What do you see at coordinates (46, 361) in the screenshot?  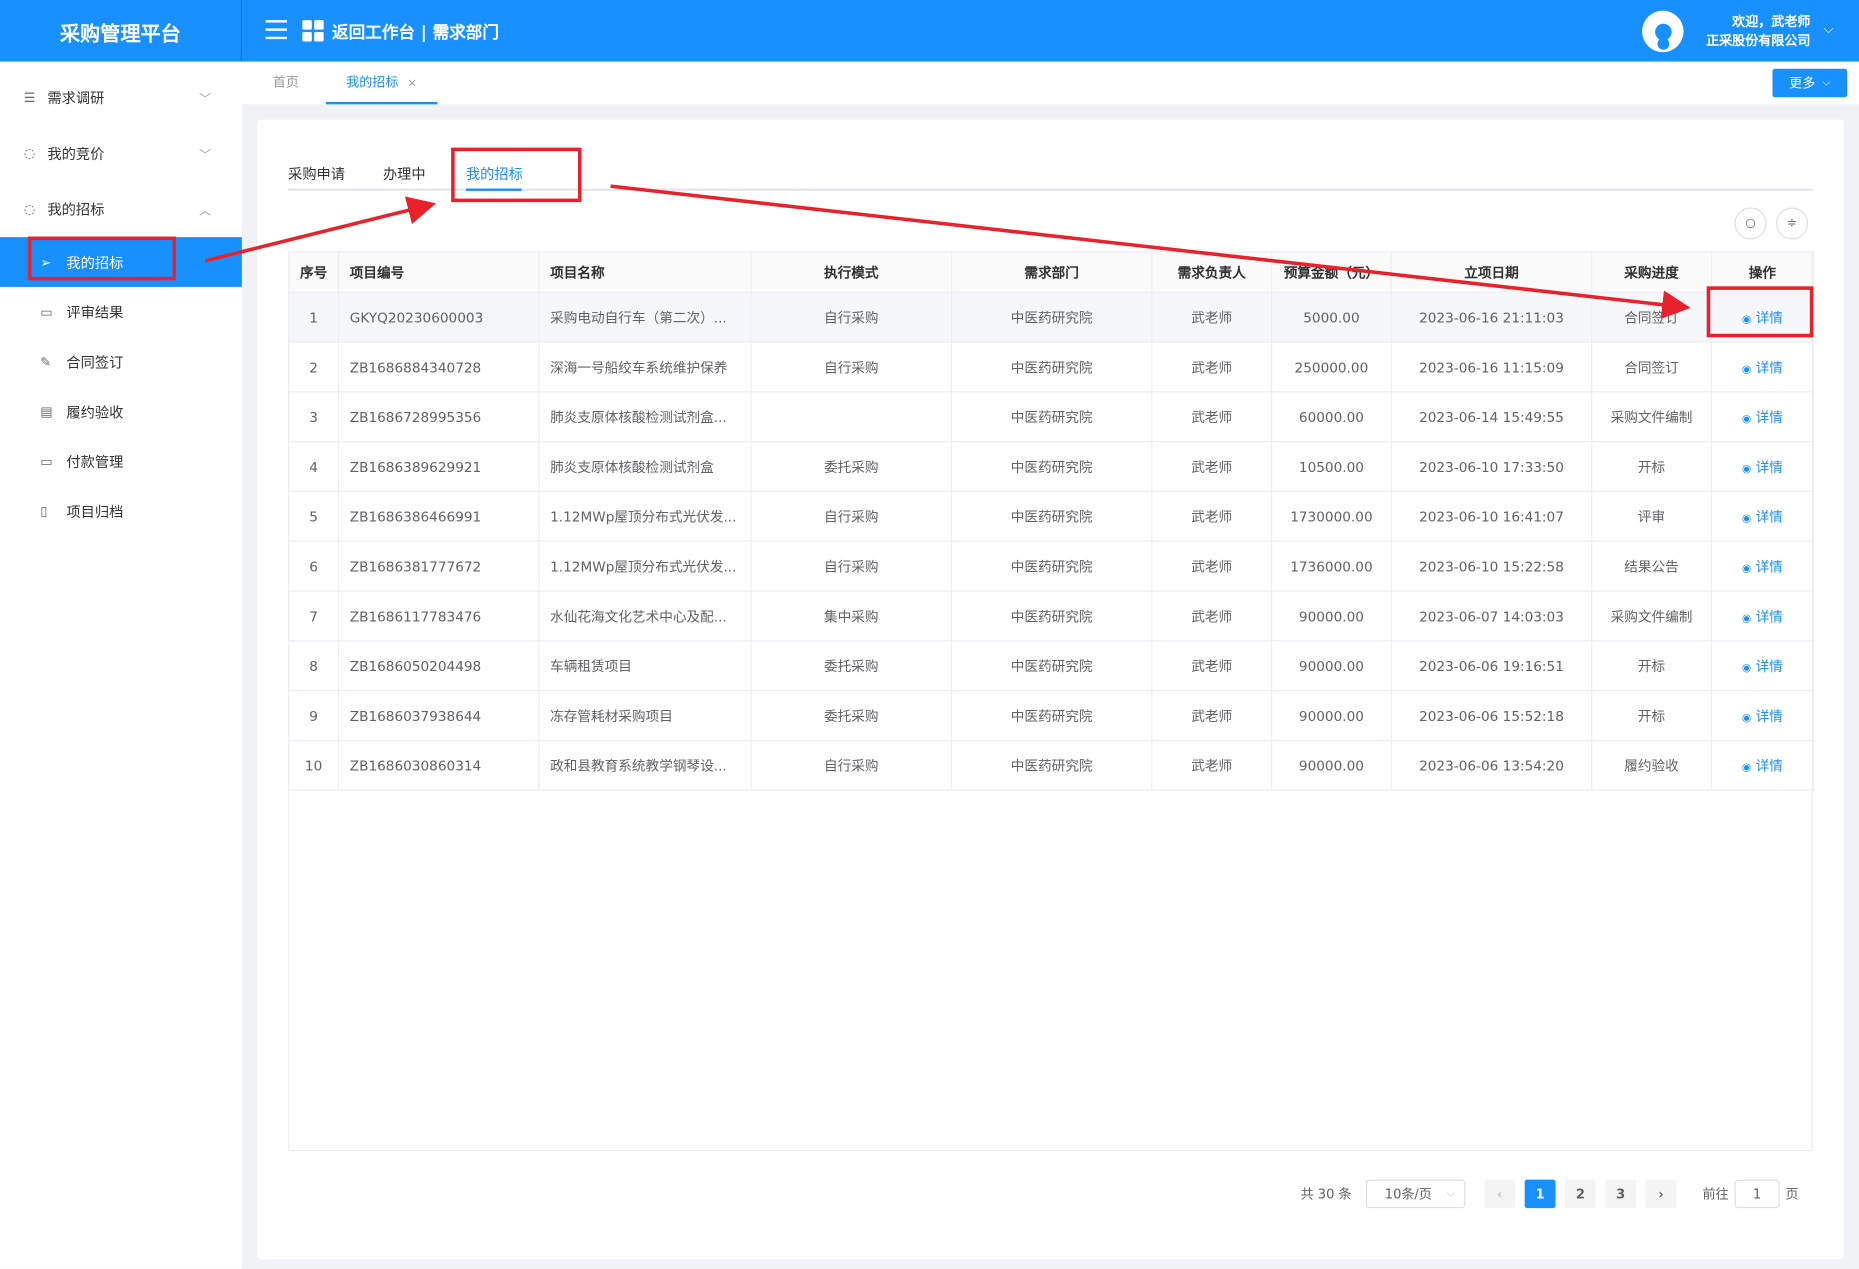 I see `edit-icon: ✎` at bounding box center [46, 361].